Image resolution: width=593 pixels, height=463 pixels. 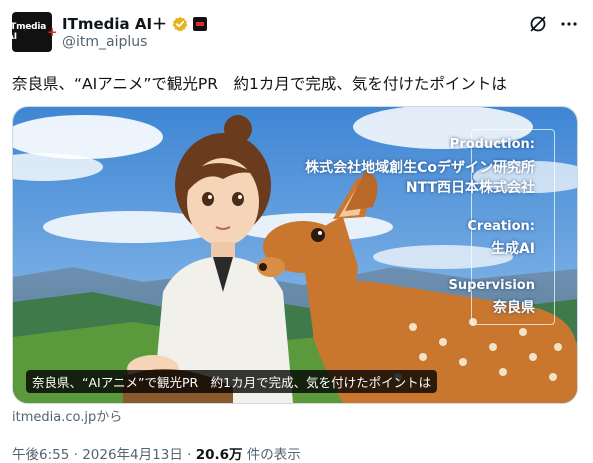 What do you see at coordinates (538, 24) in the screenshot?
I see `grok-icon` at bounding box center [538, 24].